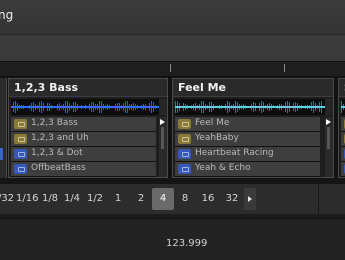  What do you see at coordinates (50, 199) in the screenshot?
I see `quantize-option: 1/8` at bounding box center [50, 199].